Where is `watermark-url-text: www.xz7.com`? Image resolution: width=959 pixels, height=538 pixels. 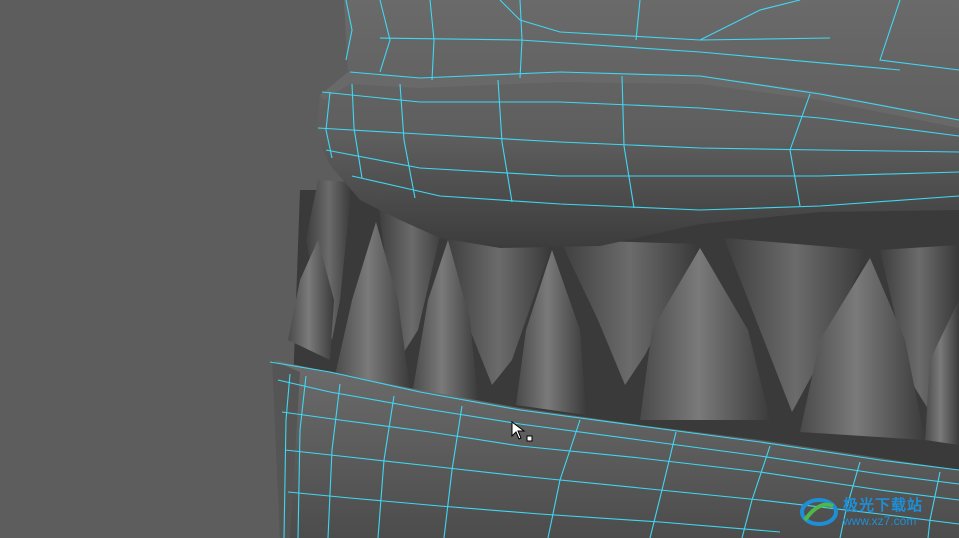 watermark-url-text: www.xz7.com is located at coordinates (880, 521).